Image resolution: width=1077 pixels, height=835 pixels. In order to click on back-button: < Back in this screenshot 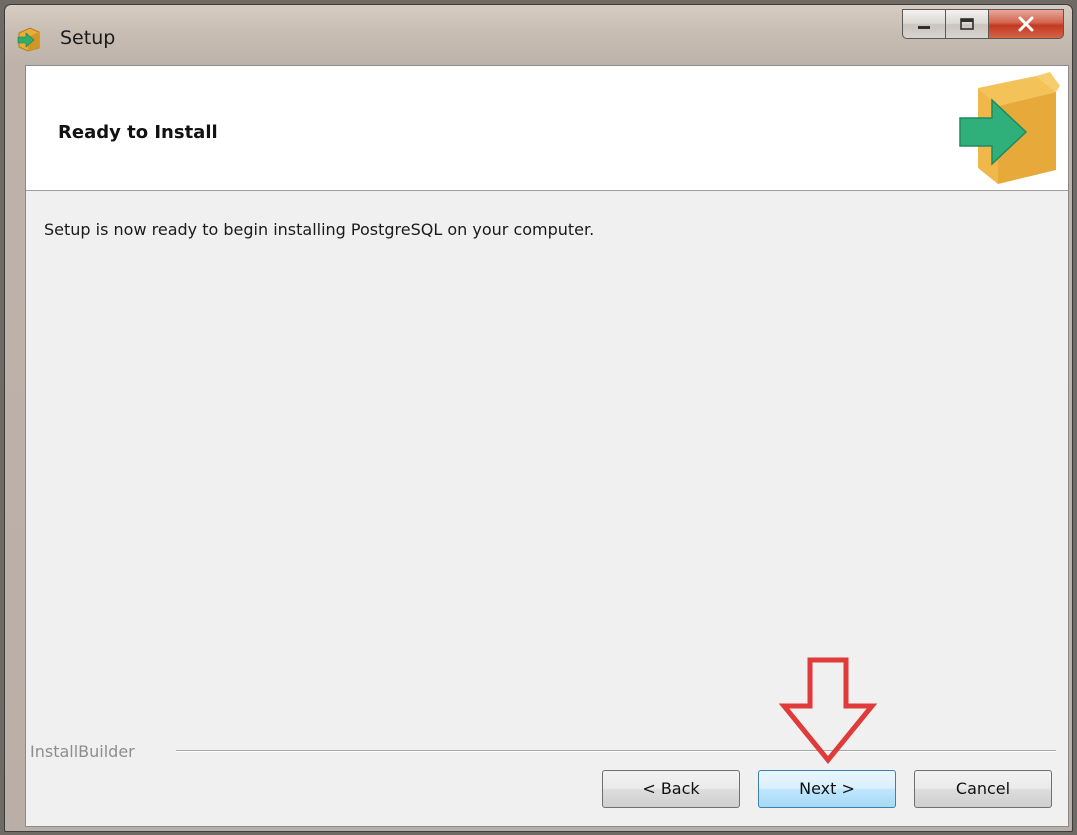, I will do `click(671, 789)`.